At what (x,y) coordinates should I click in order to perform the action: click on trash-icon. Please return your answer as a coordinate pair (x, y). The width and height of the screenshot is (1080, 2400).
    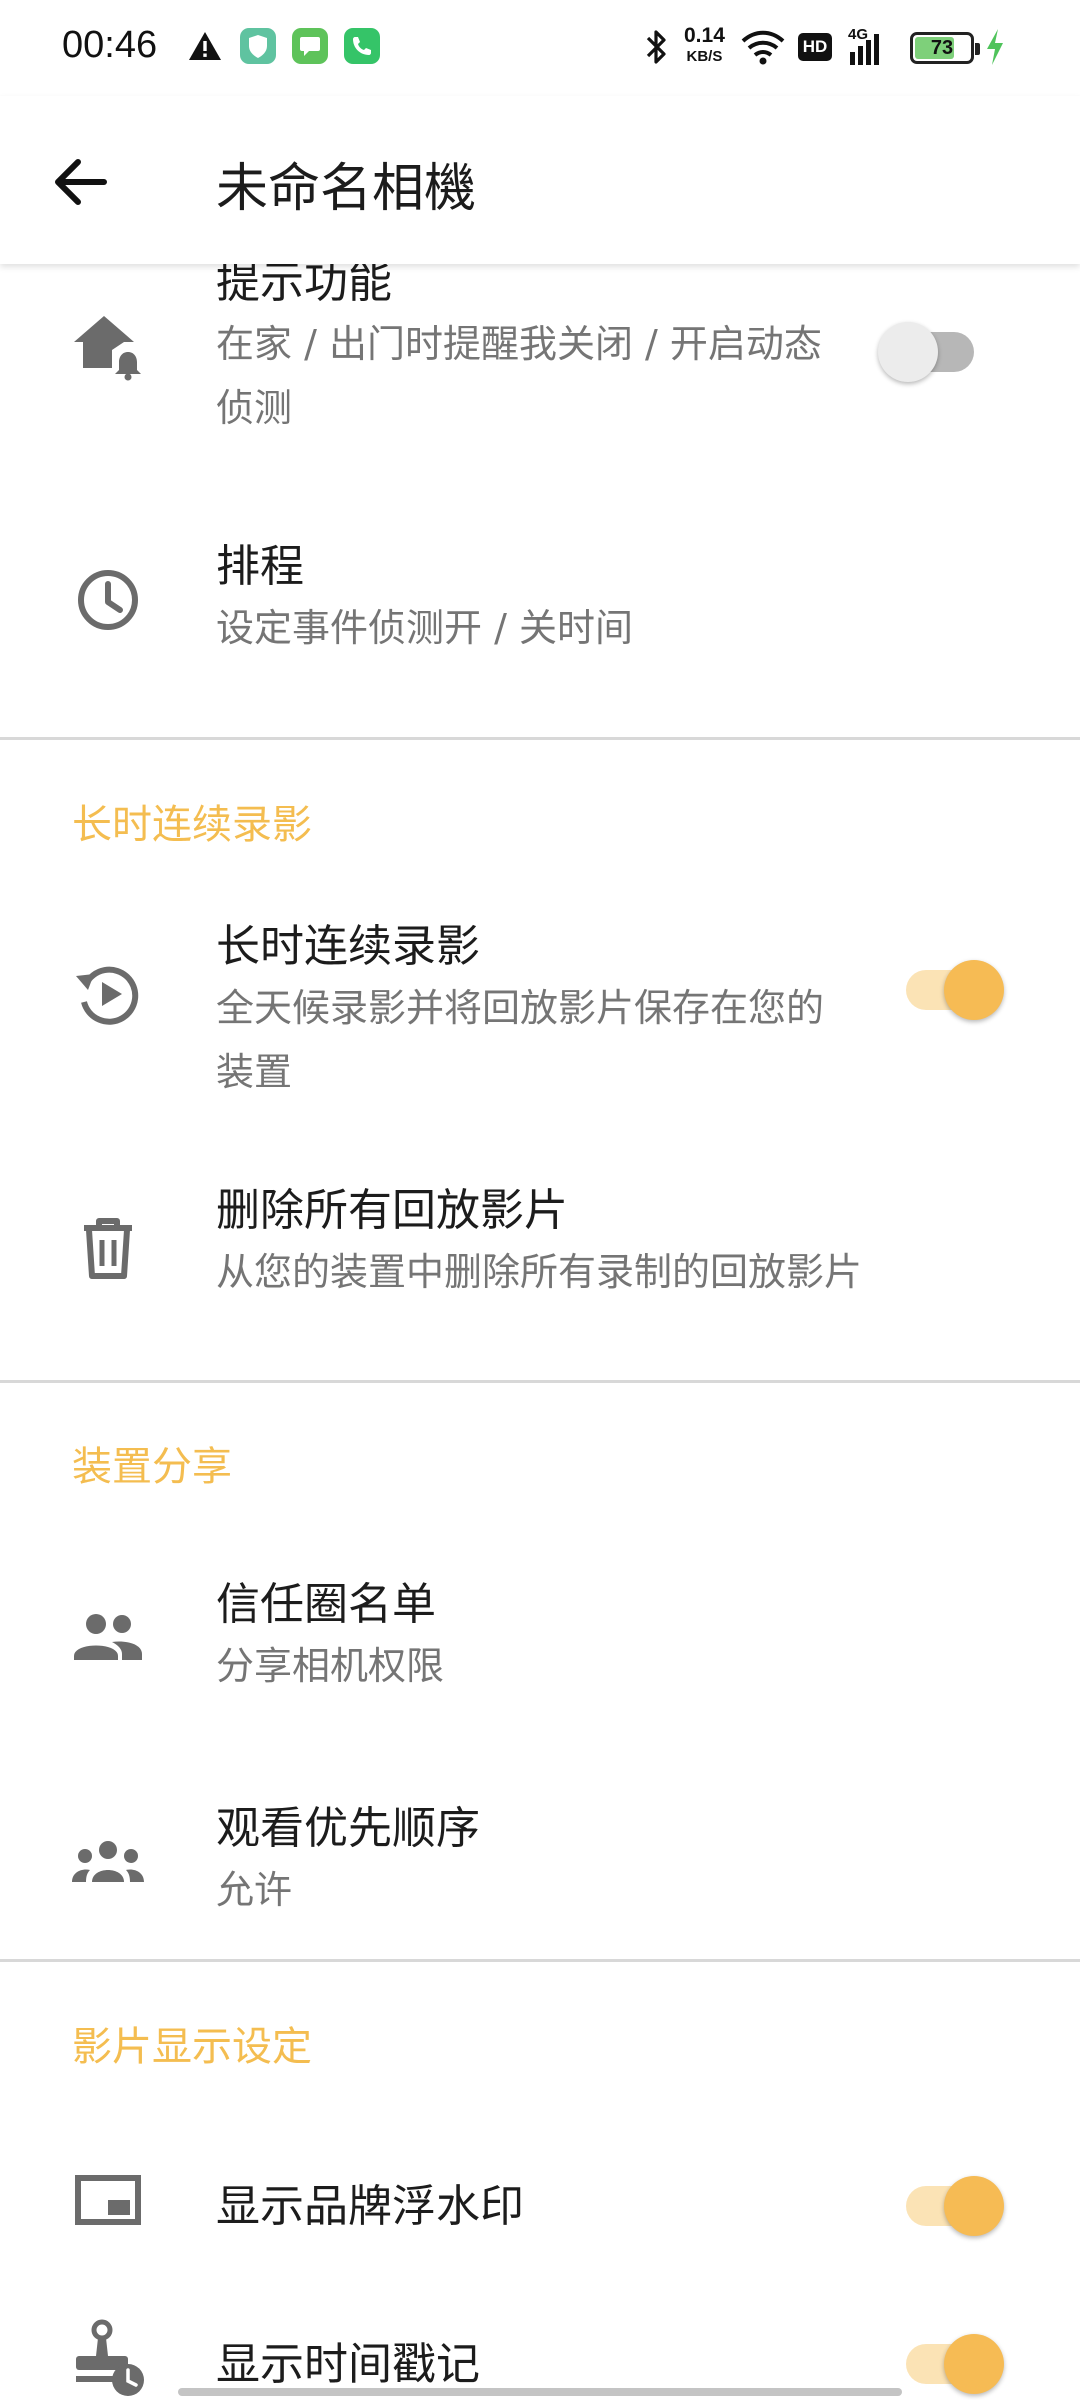
    Looking at the image, I should click on (108, 1248).